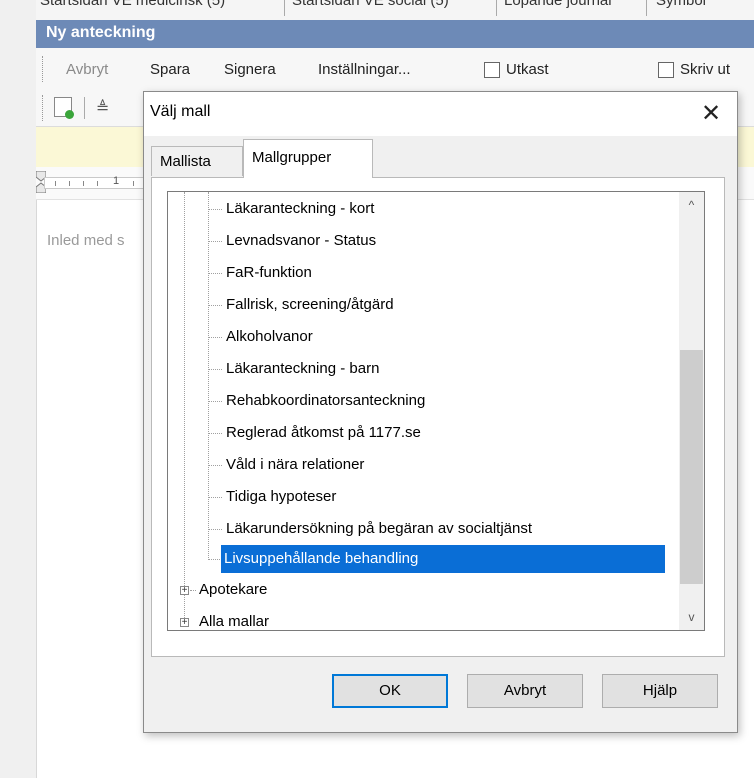 The width and height of the screenshot is (754, 778). I want to click on top-tab-social: Startsidan VE social (5), so click(370, 5).